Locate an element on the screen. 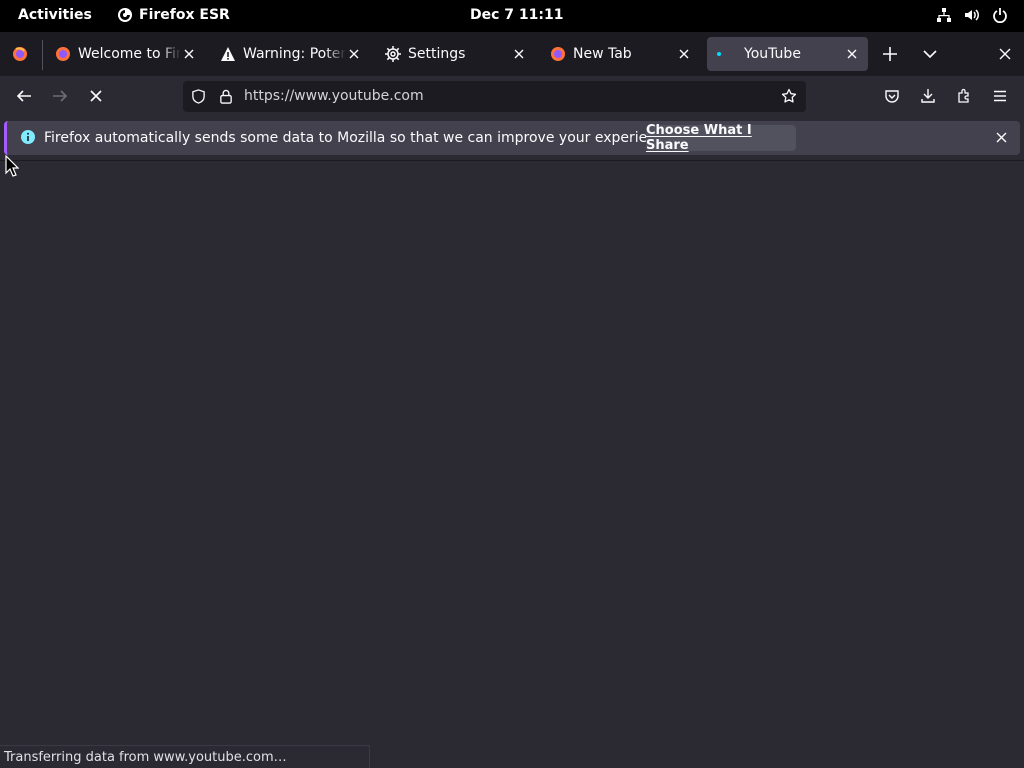 The height and width of the screenshot is (768, 1024). pocket-button is located at coordinates (892, 96).